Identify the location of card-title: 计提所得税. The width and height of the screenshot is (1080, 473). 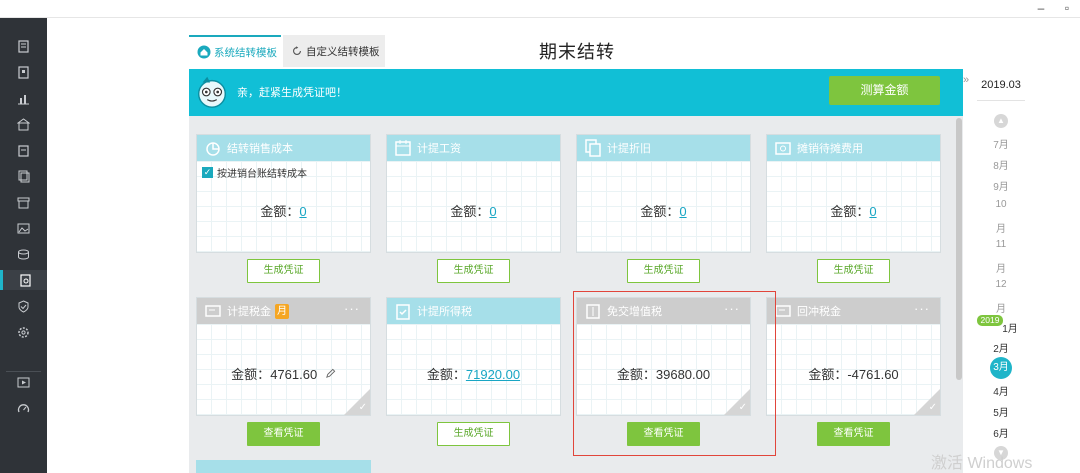
(444, 312).